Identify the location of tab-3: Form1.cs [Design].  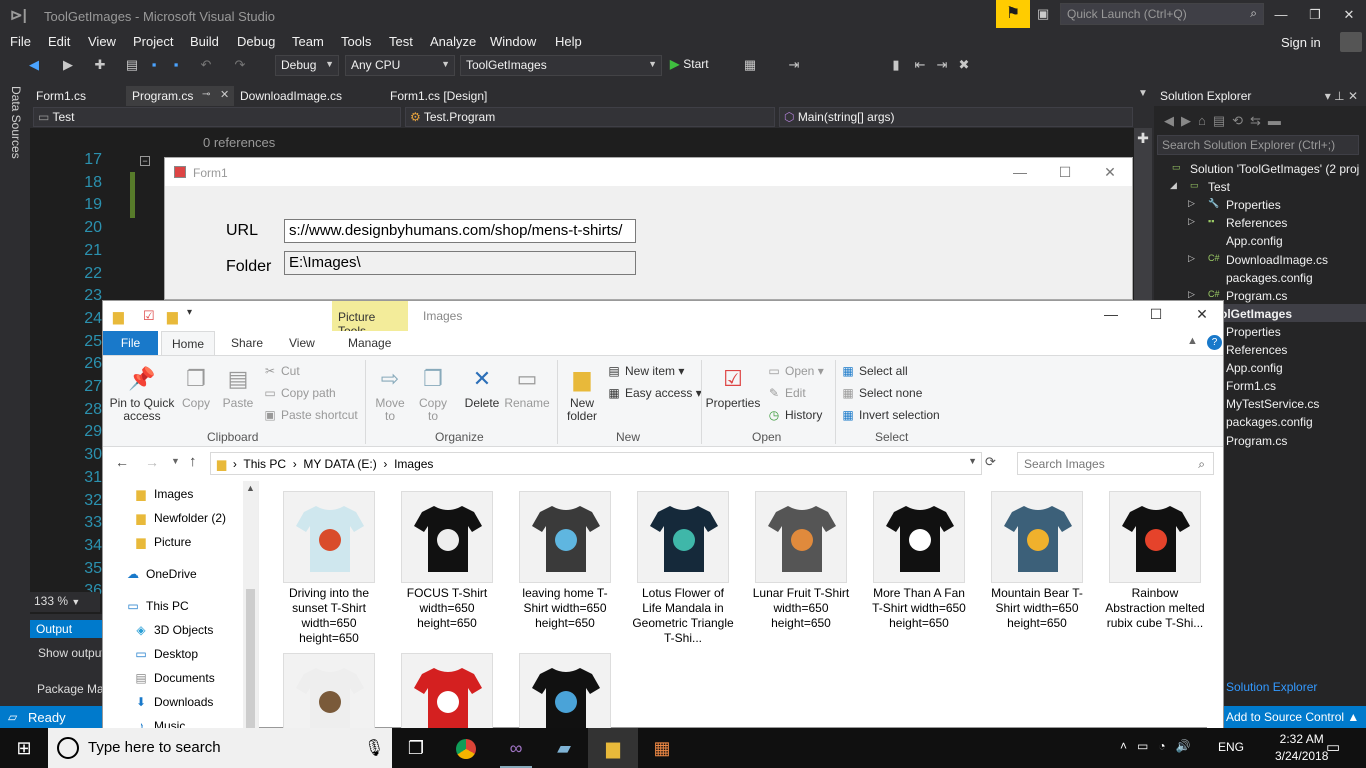
(438, 96).